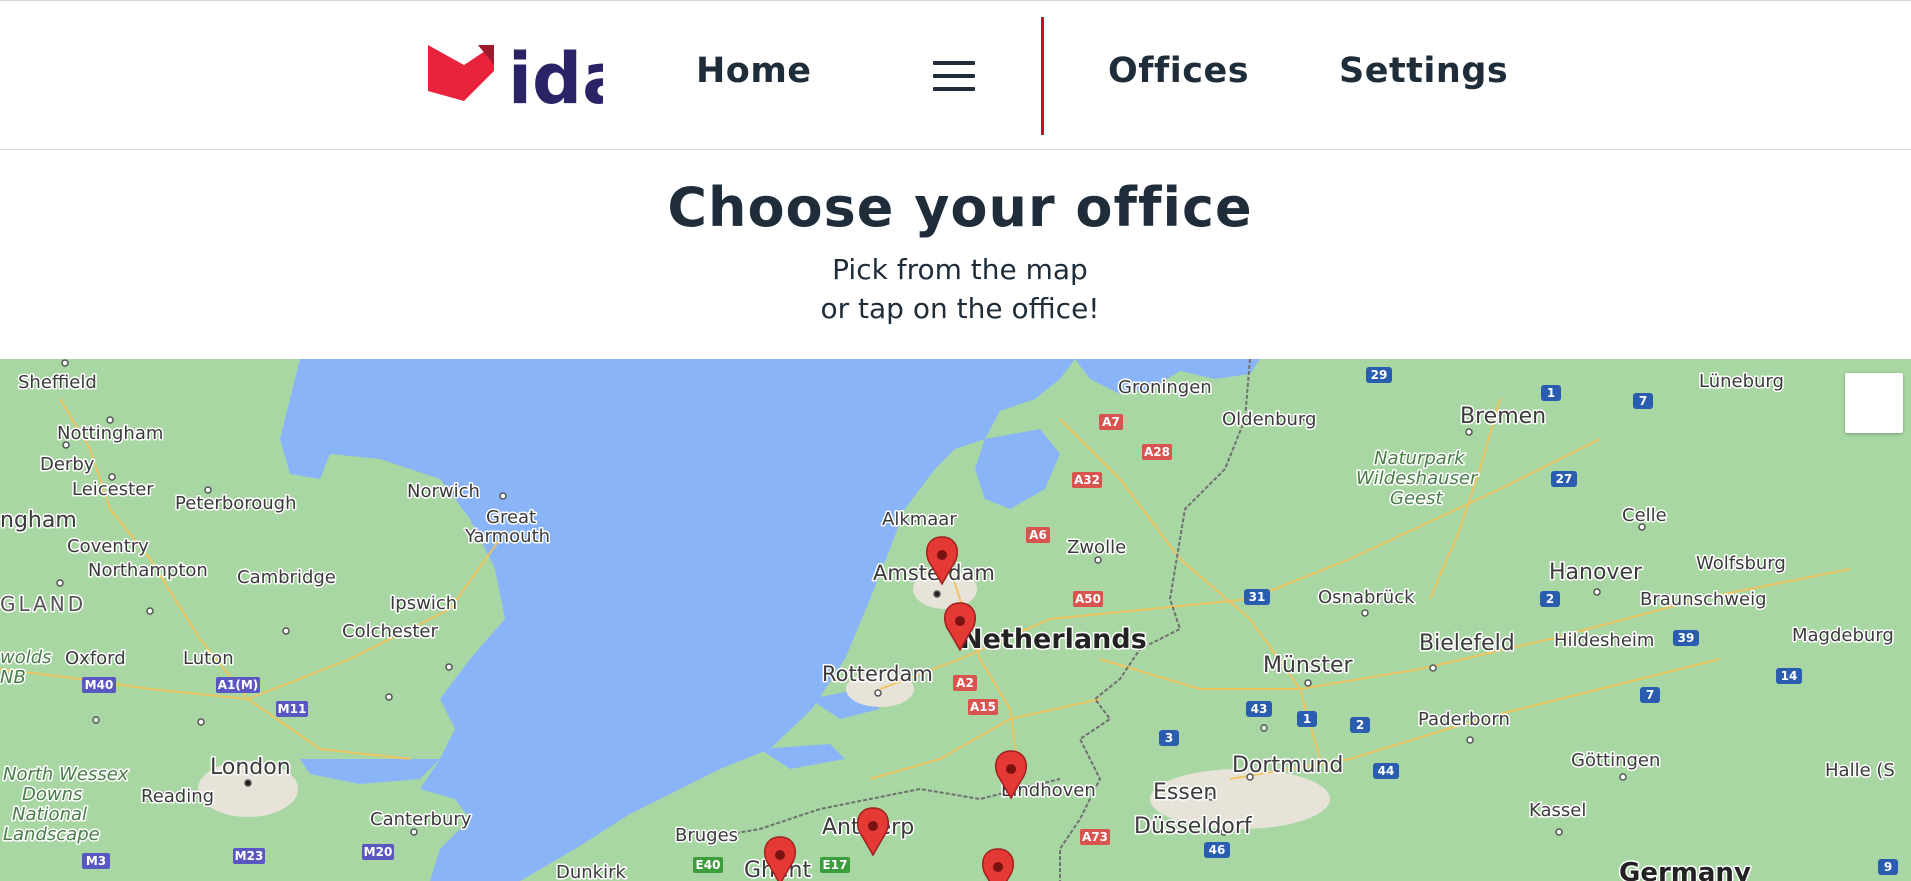 The width and height of the screenshot is (1911, 881). I want to click on nav-home-link: Home, so click(754, 71).